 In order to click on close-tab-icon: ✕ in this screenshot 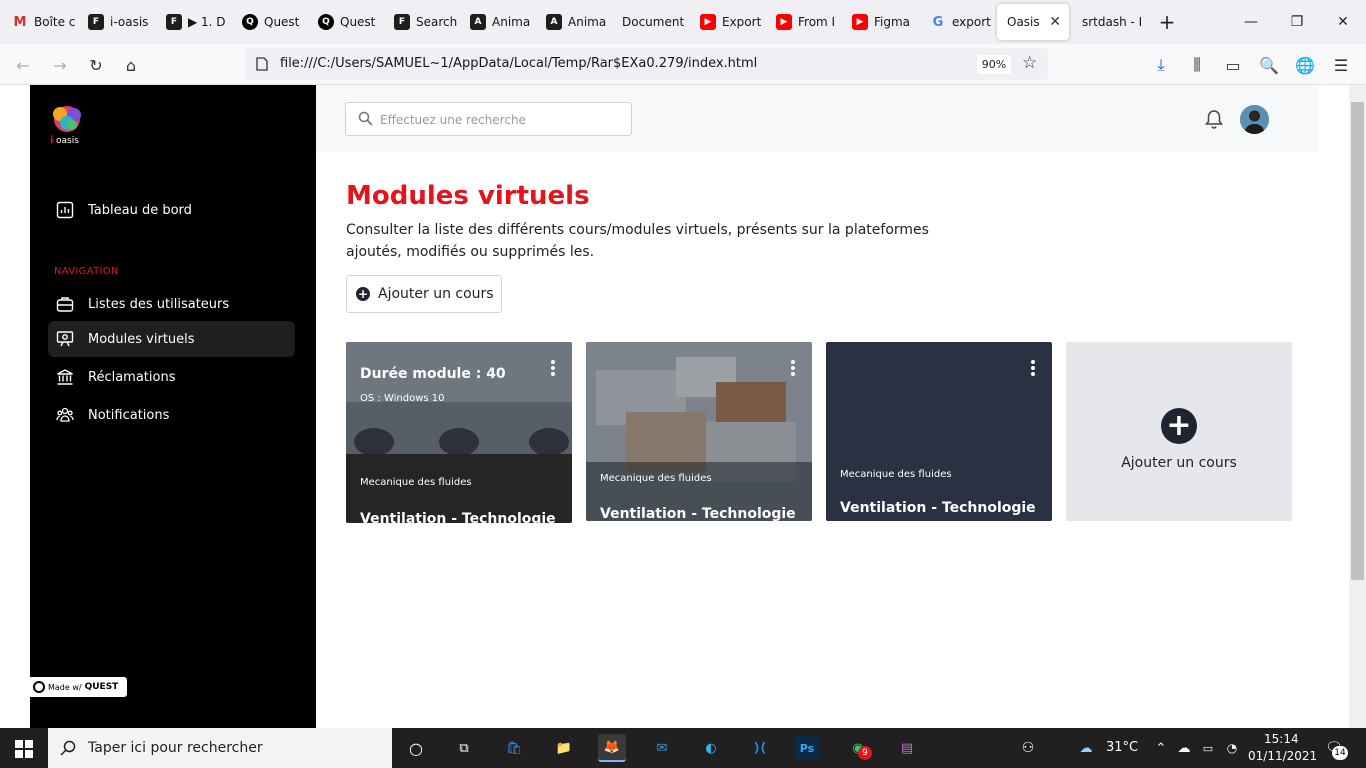, I will do `click(1055, 22)`.